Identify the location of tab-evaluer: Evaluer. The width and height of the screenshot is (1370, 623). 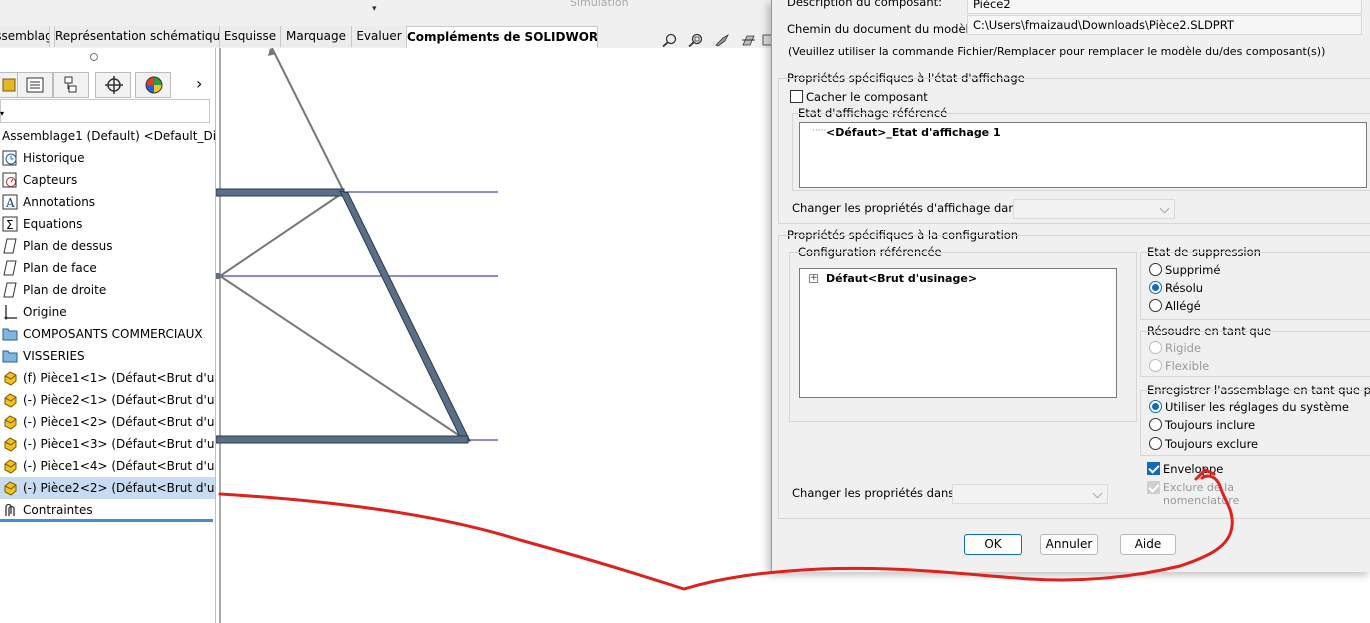
(379, 36).